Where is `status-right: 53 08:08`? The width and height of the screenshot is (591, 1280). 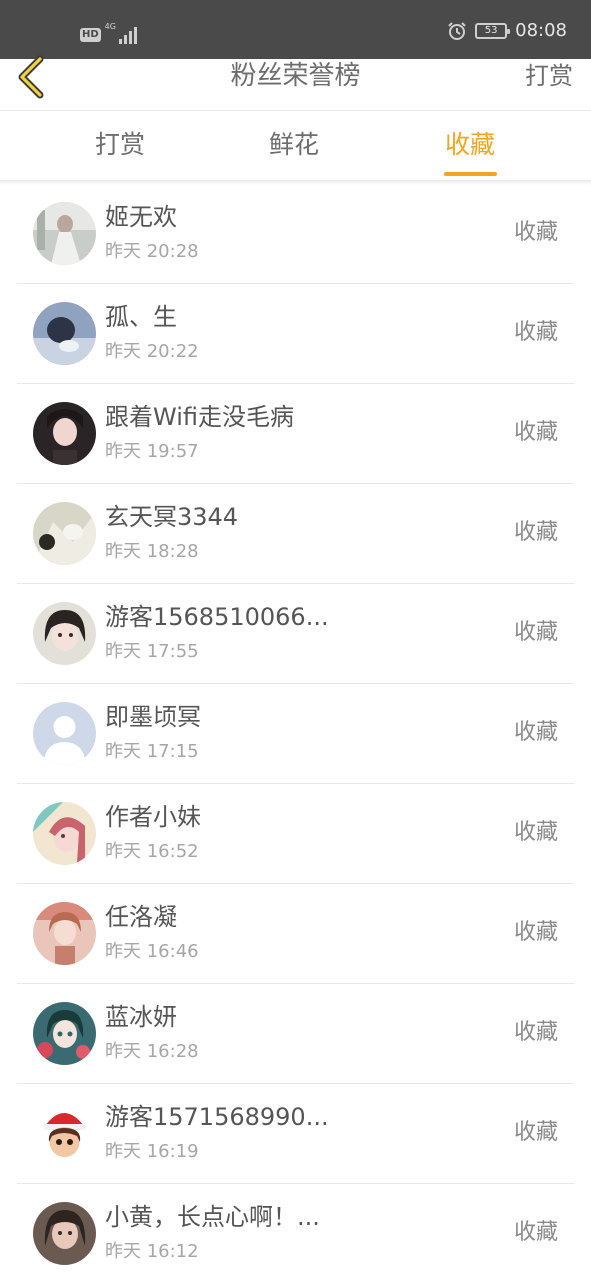
status-right: 53 08:08 is located at coordinates (507, 30).